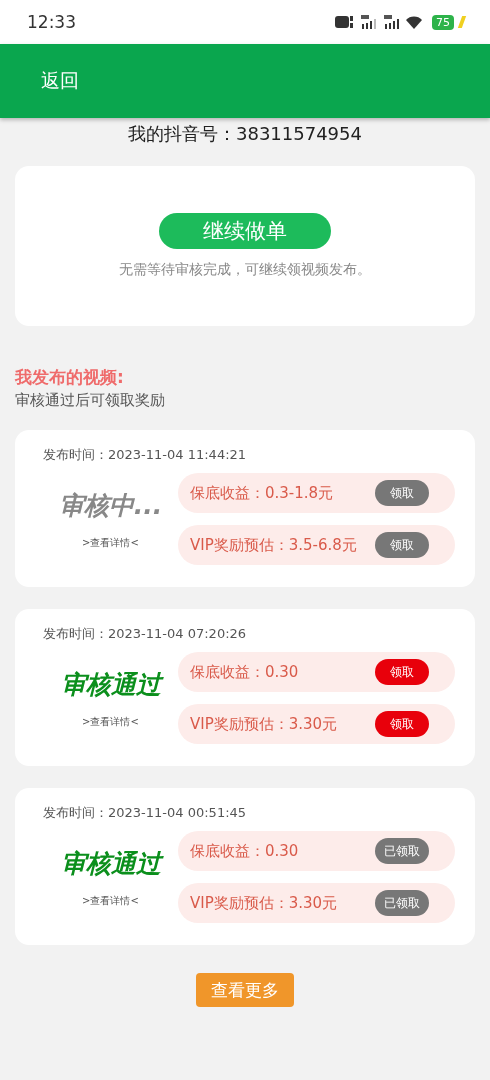 This screenshot has height=1080, width=490. What do you see at coordinates (245, 270) in the screenshot?
I see `task-note: 无需等待审核完成，可继续领视频发布。` at bounding box center [245, 270].